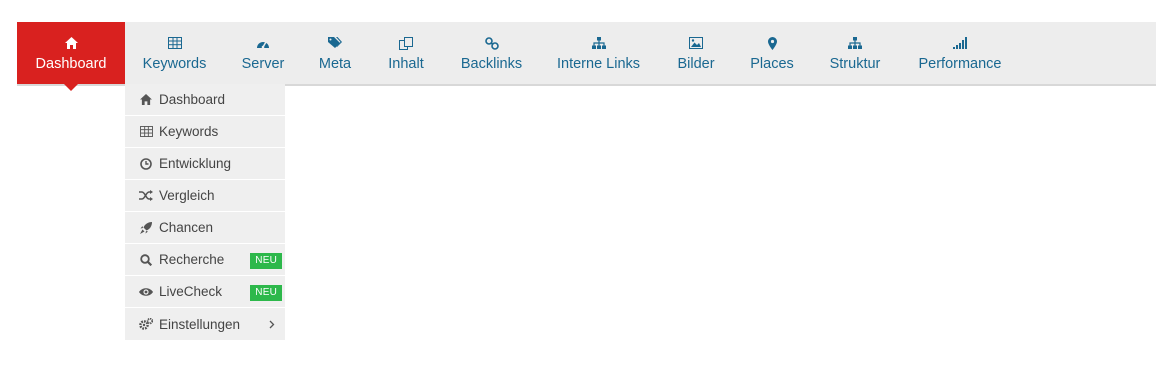 The image size is (1171, 379). Describe the element at coordinates (191, 291) in the screenshot. I see `dropdown-item-label: LiveCheck` at that location.